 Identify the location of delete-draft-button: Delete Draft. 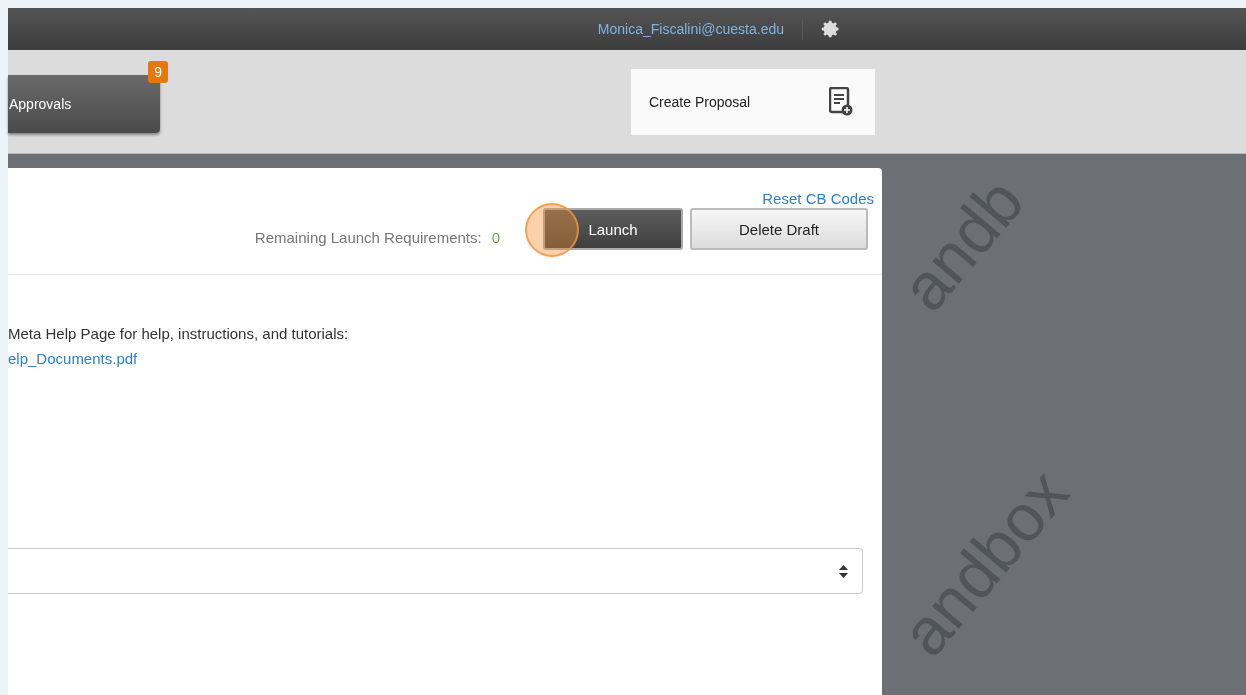
(779, 229).